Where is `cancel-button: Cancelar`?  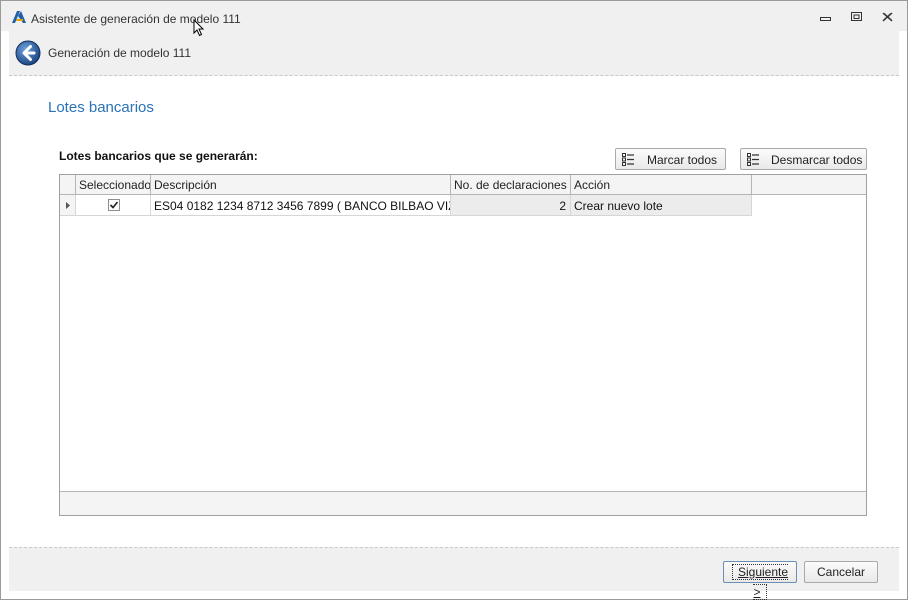
cancel-button: Cancelar is located at coordinates (841, 572).